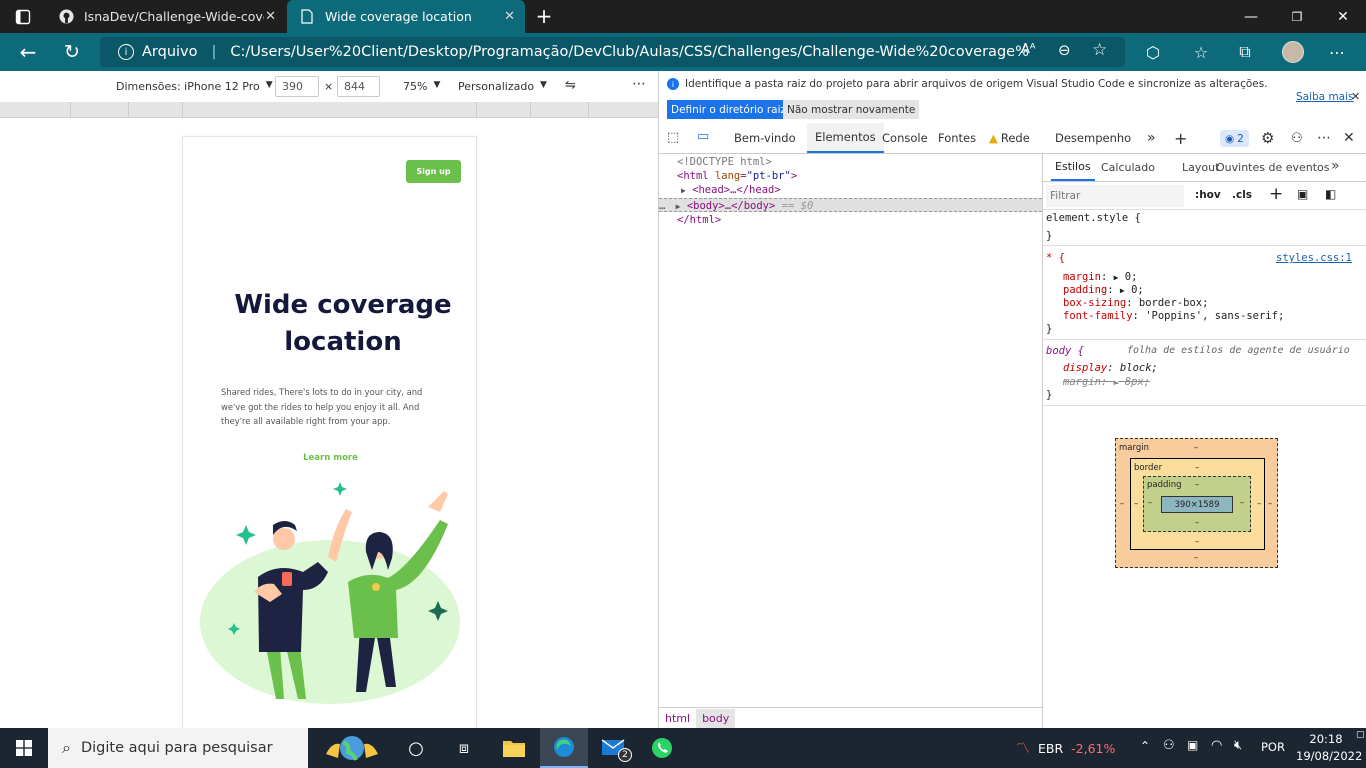 Image resolution: width=1366 pixels, height=768 pixels. I want to click on dom-html-close: </html>, so click(850, 220).